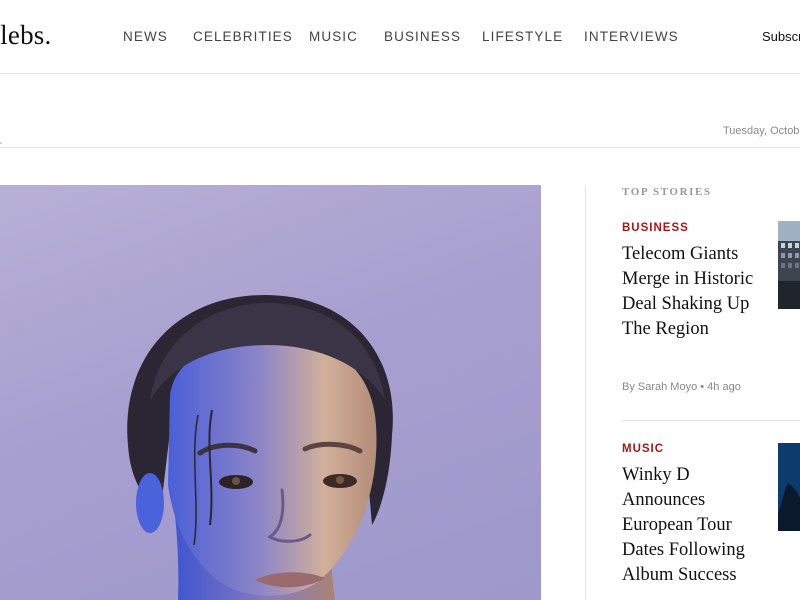 This screenshot has height=600, width=800. What do you see at coordinates (522, 36) in the screenshot?
I see `nav-item-lifestyle: LIFESTYLE` at bounding box center [522, 36].